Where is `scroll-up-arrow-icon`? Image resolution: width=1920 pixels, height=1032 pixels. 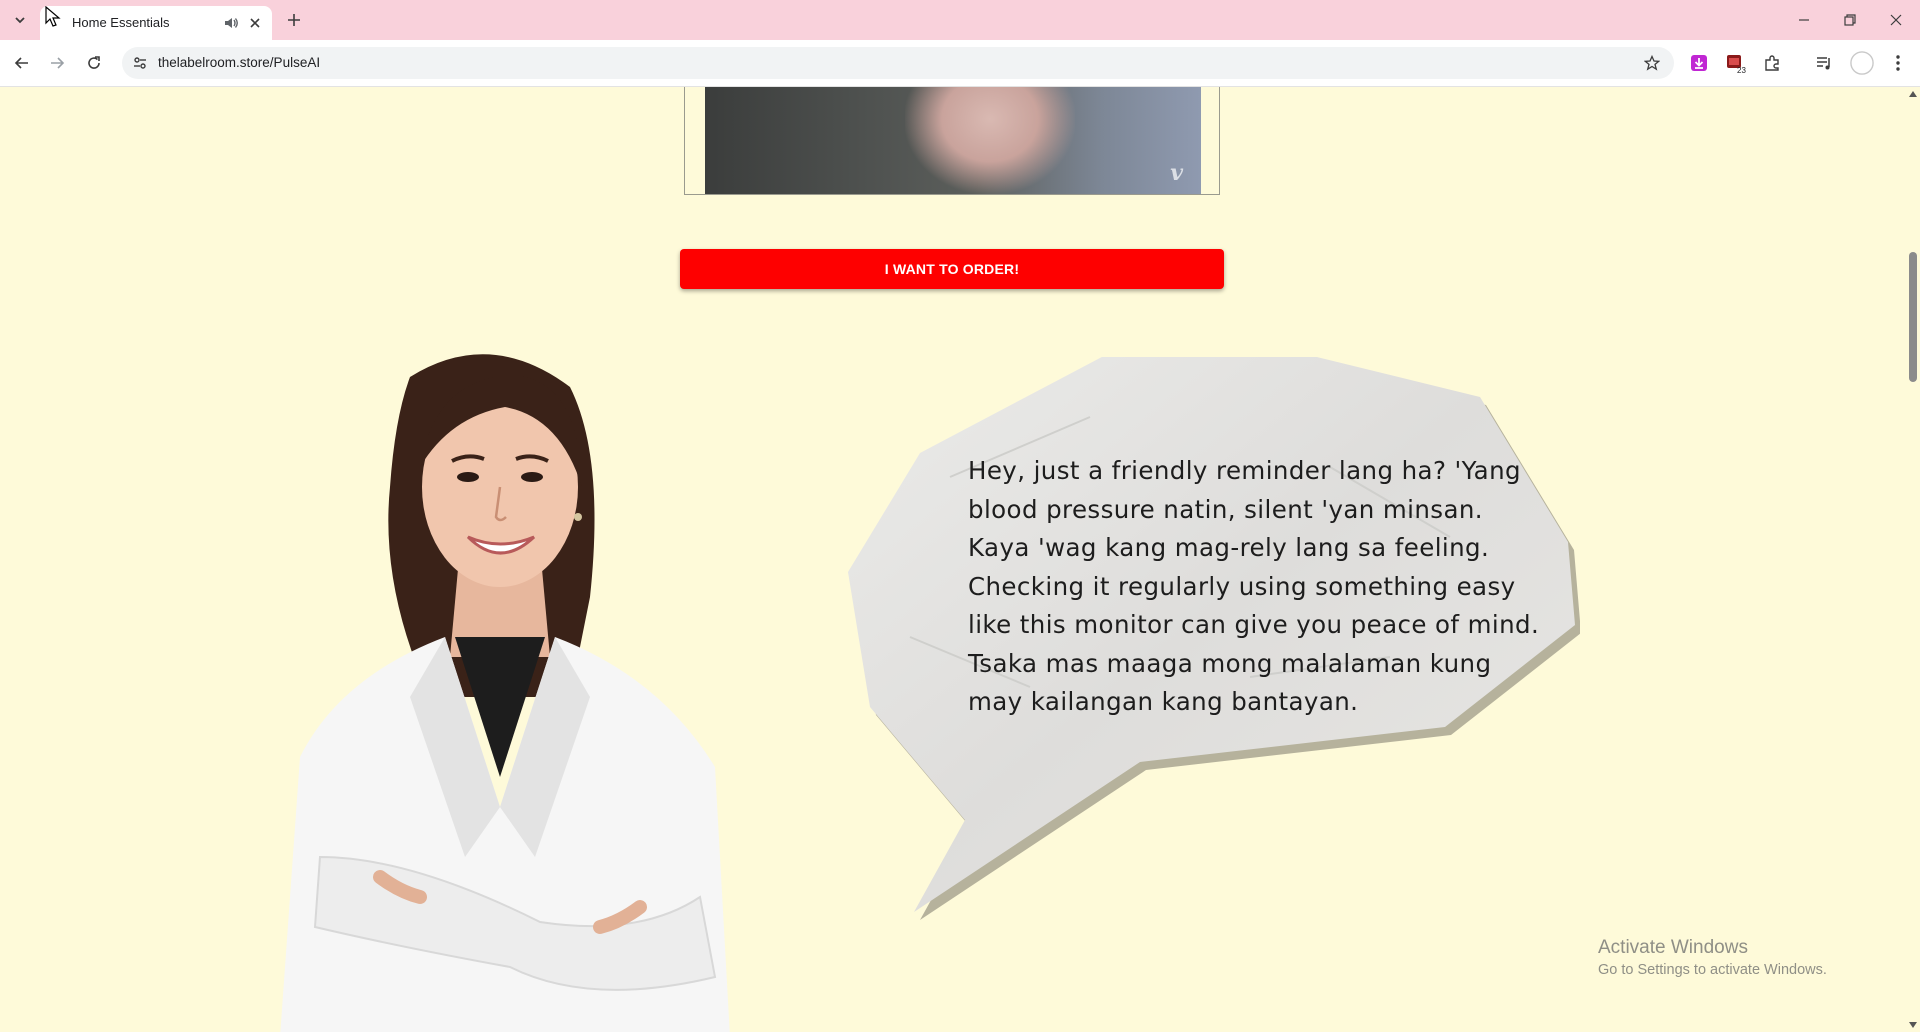
scroll-up-arrow-icon is located at coordinates (1913, 94).